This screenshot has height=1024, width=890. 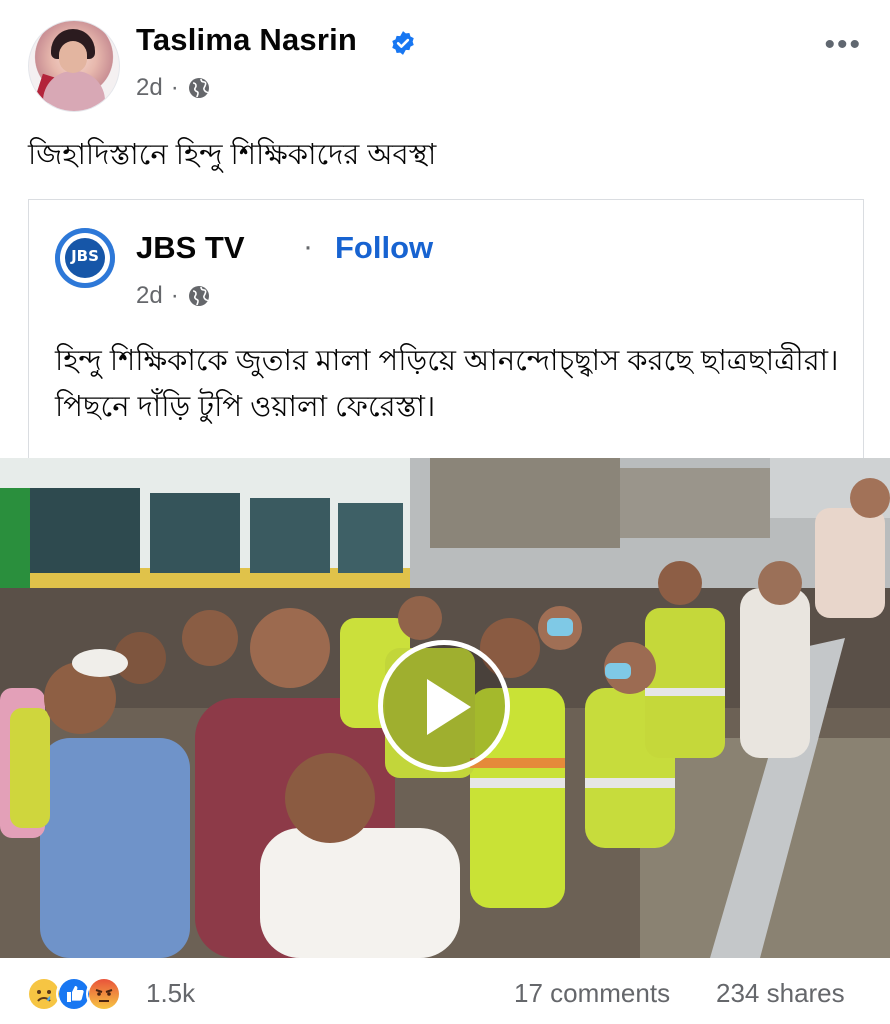 What do you see at coordinates (74, 66) in the screenshot?
I see `author-avatar` at bounding box center [74, 66].